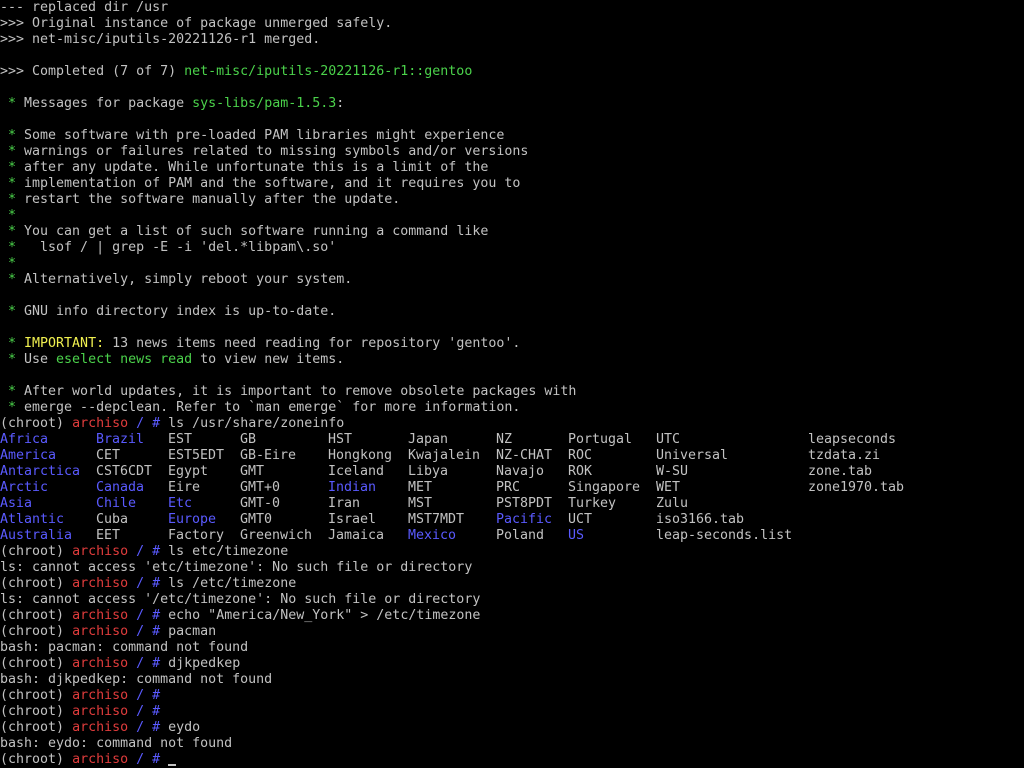 The height and width of the screenshot is (768, 1024). Describe the element at coordinates (248, 439) in the screenshot. I see `zoneinfo-file: GB` at that location.